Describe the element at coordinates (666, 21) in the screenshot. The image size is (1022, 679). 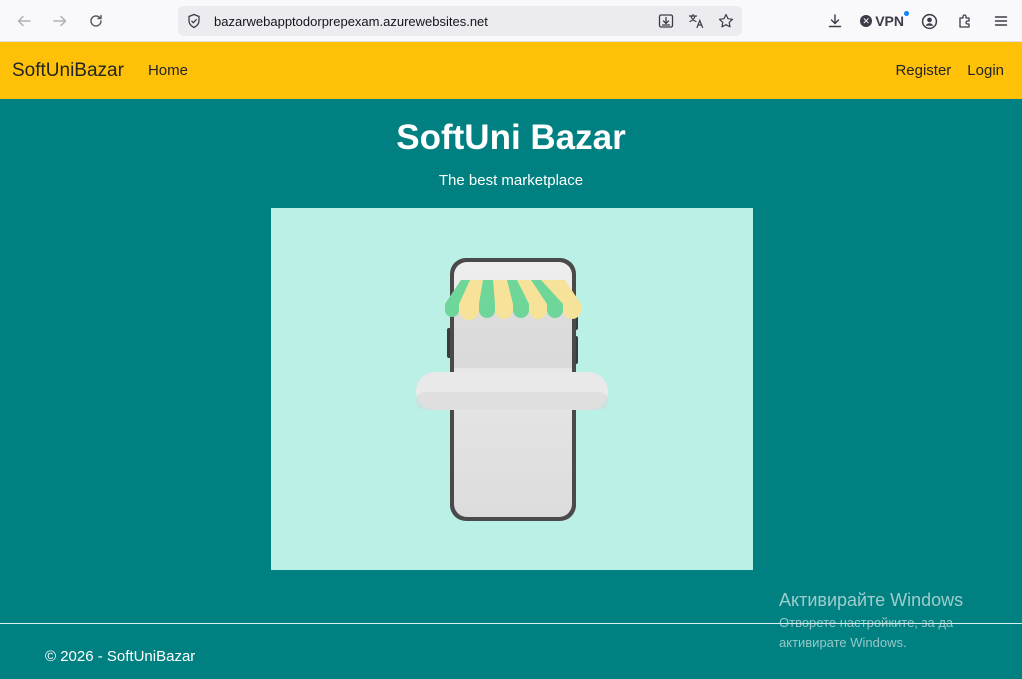
I see `save-page-icon` at that location.